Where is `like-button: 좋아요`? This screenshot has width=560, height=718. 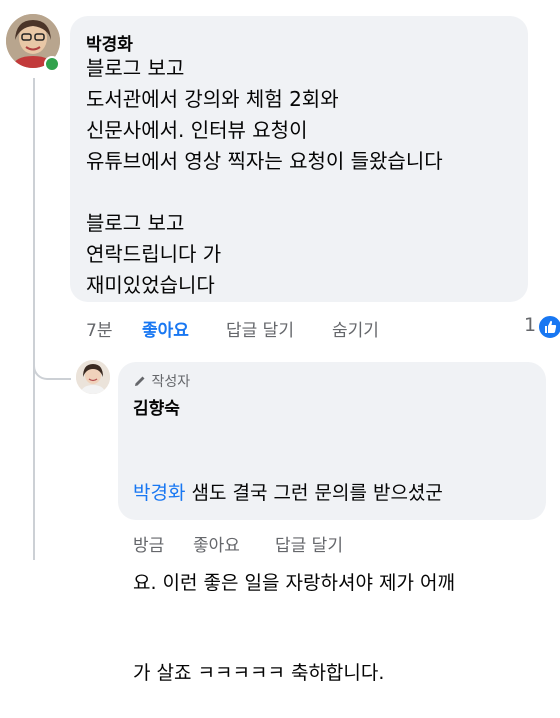
like-button: 좋아요 is located at coordinates (165, 328).